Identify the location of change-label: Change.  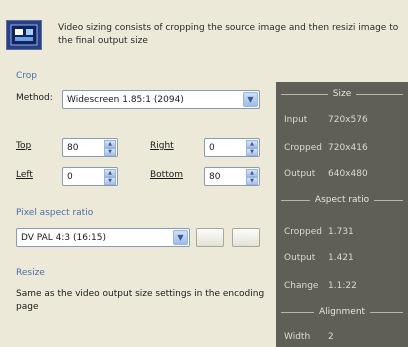
(301, 286).